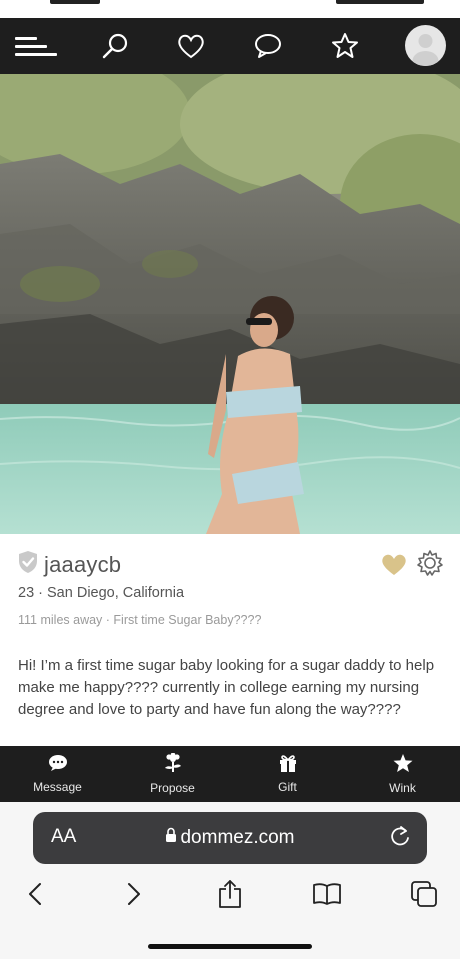 The height and width of the screenshot is (959, 460). Describe the element at coordinates (425, 45) in the screenshot. I see `user-avatar-icon` at that location.